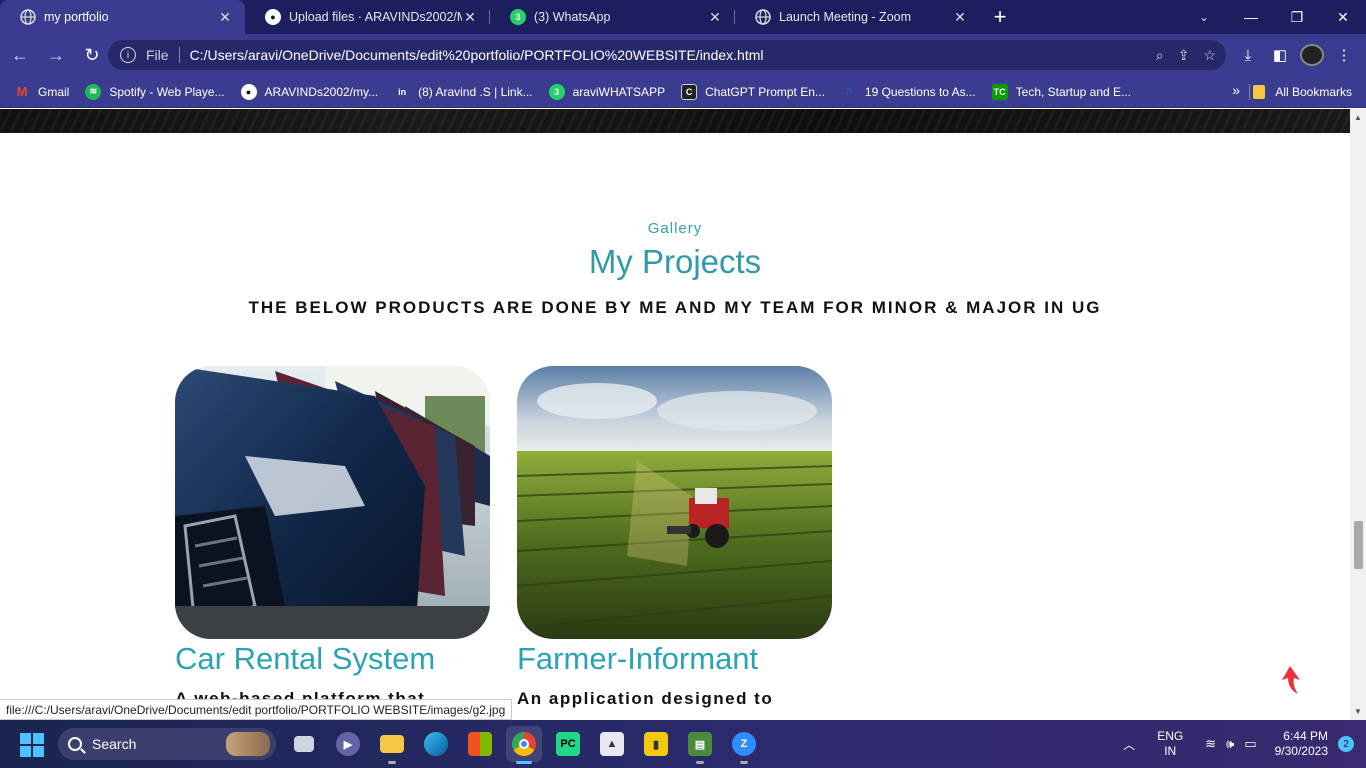 The width and height of the screenshot is (1366, 768). Describe the element at coordinates (32, 745) in the screenshot. I see `windows-start-icon` at that location.